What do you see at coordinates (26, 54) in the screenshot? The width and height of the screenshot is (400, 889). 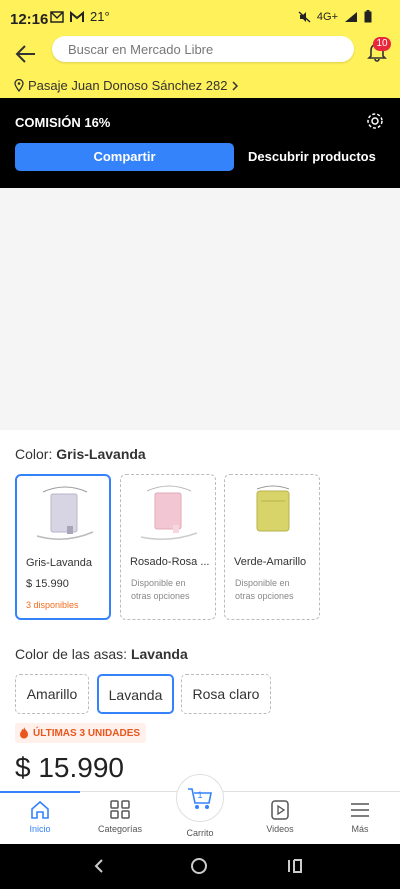 I see `back-arrow-icon` at bounding box center [26, 54].